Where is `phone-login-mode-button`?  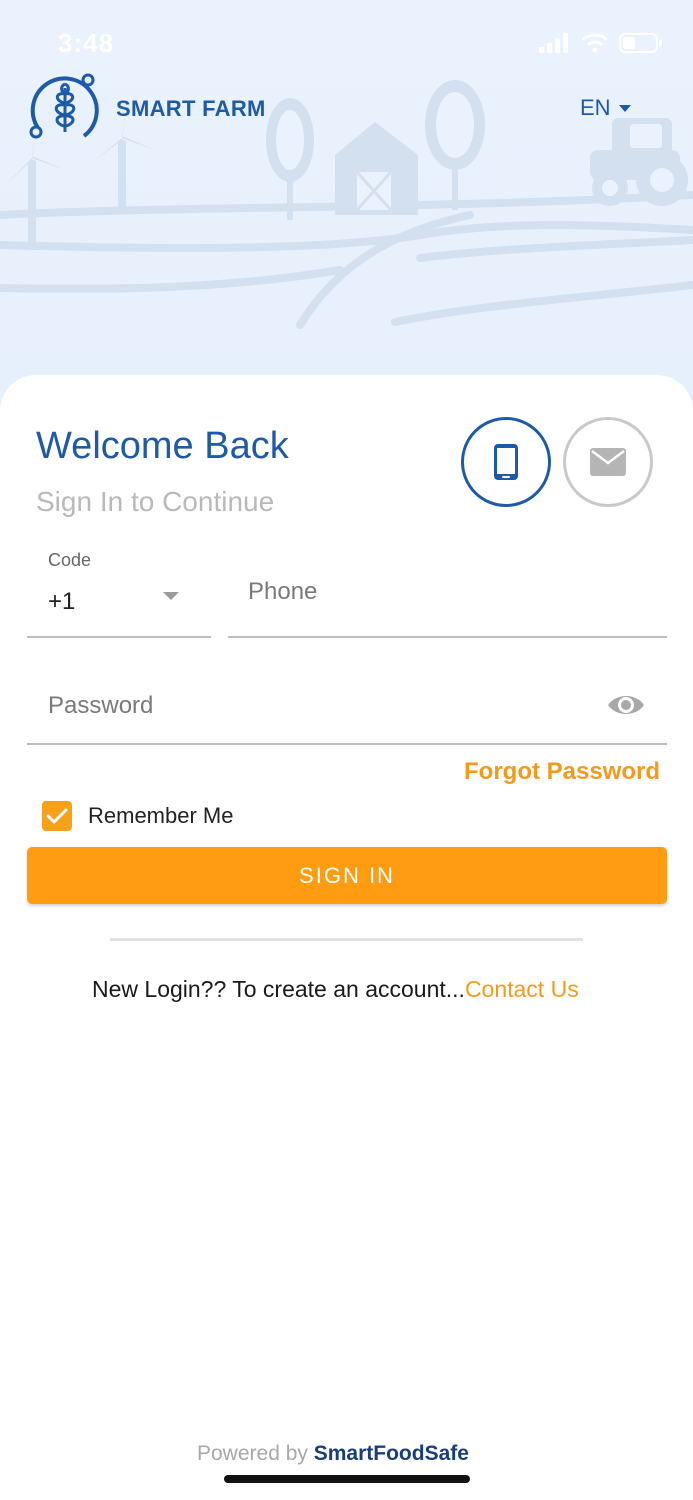
phone-login-mode-button is located at coordinates (506, 462).